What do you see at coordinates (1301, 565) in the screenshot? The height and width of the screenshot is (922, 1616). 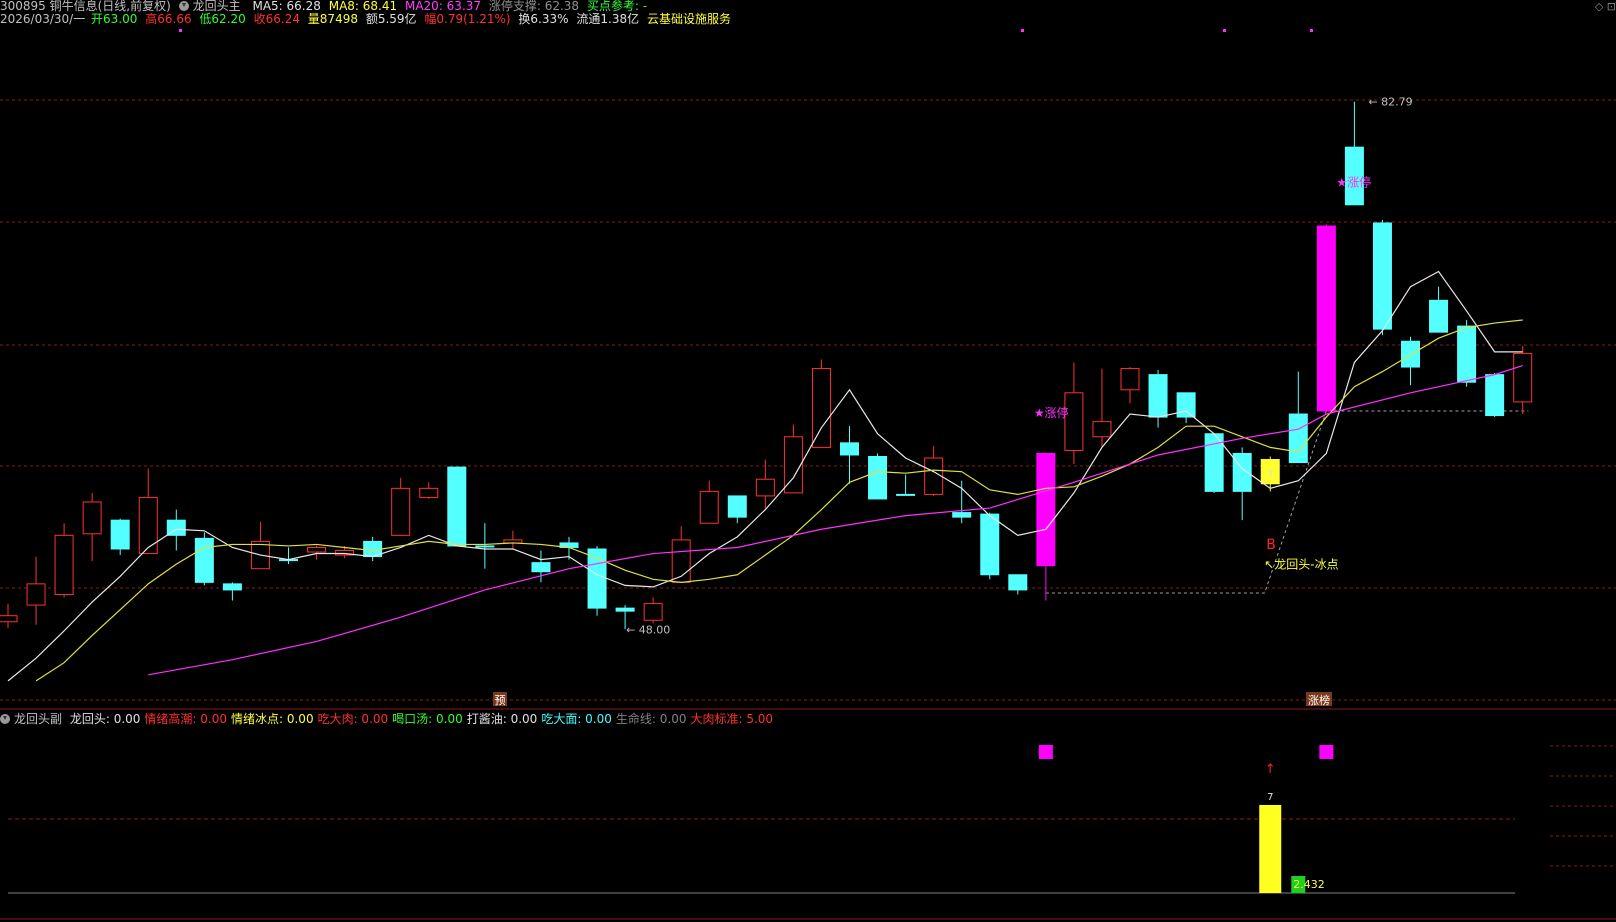 I see `pullback-label: ↖龙回头-冰点` at bounding box center [1301, 565].